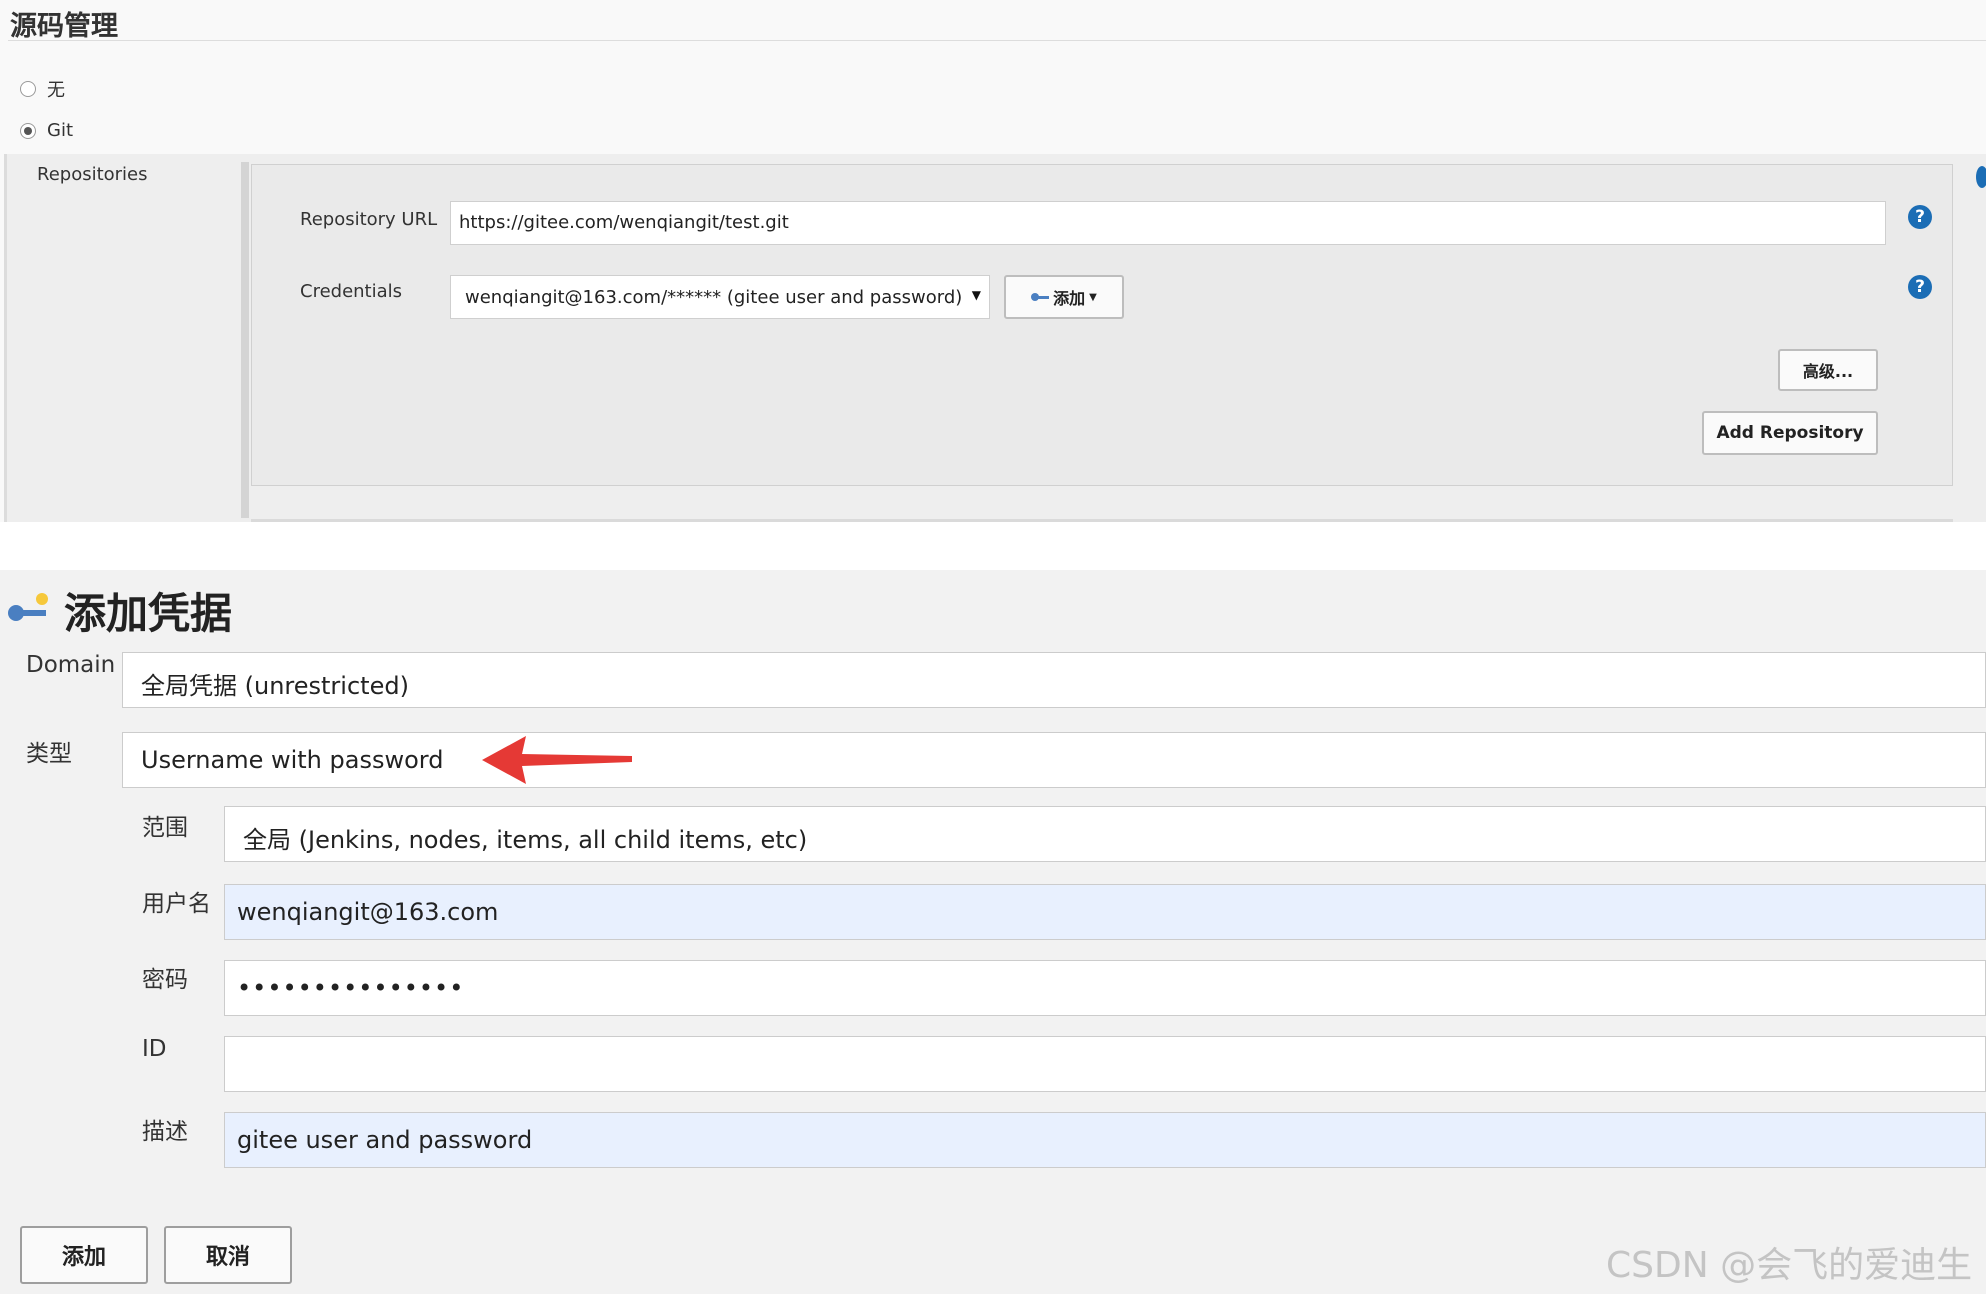  I want to click on page-title: 添加凭据, so click(148, 613).